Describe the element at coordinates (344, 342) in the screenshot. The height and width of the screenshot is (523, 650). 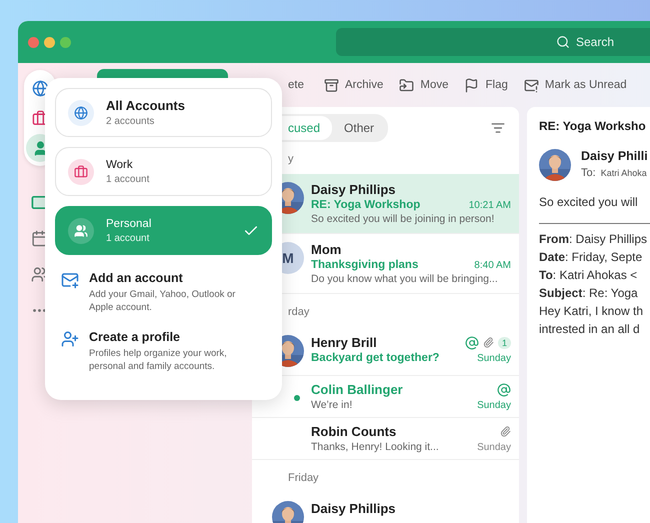
I see `sender-name: Henry Brill` at that location.